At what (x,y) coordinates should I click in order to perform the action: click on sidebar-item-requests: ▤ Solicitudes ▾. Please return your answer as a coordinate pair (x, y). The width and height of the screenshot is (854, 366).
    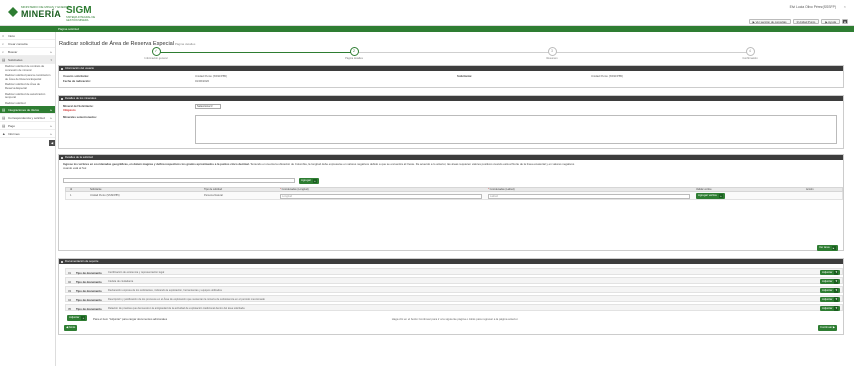
    Looking at the image, I should click on (27, 60).